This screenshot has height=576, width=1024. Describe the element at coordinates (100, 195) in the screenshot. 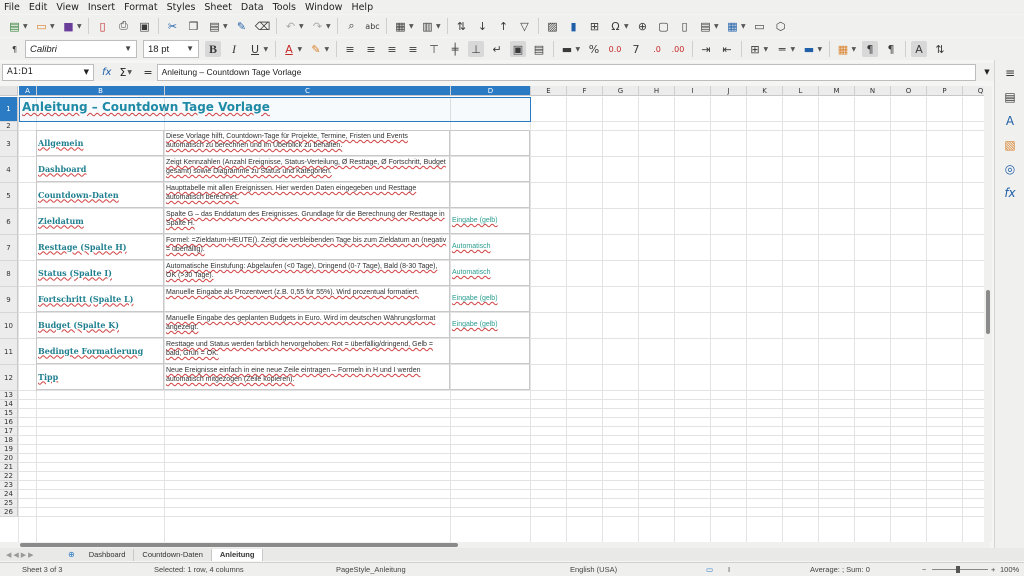

I see `table-cell-topic: Countdown-Daten` at that location.